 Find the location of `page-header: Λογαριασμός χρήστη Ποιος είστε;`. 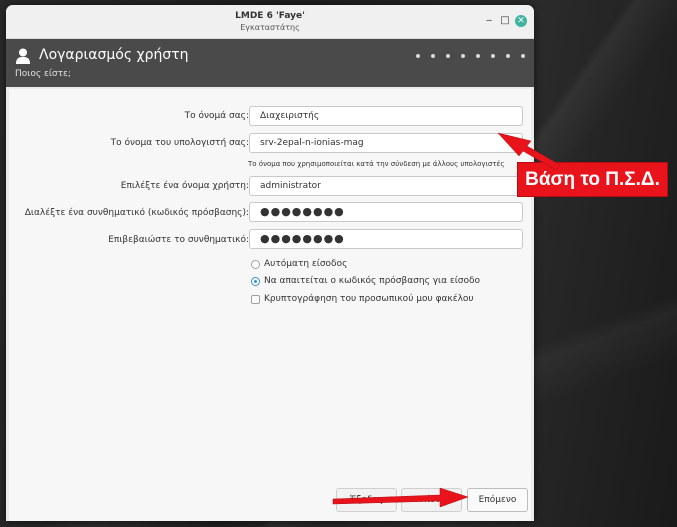

page-header: Λογαριασμός χρήστη Ποιος είστε; is located at coordinates (270, 63).